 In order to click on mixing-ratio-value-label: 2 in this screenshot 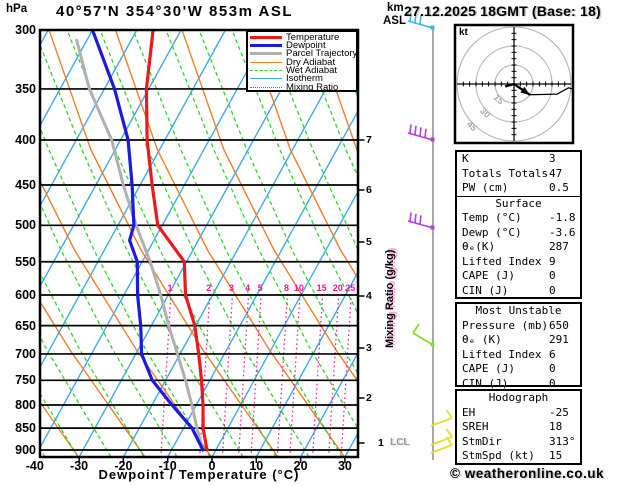, I will do `click(208, 288)`.